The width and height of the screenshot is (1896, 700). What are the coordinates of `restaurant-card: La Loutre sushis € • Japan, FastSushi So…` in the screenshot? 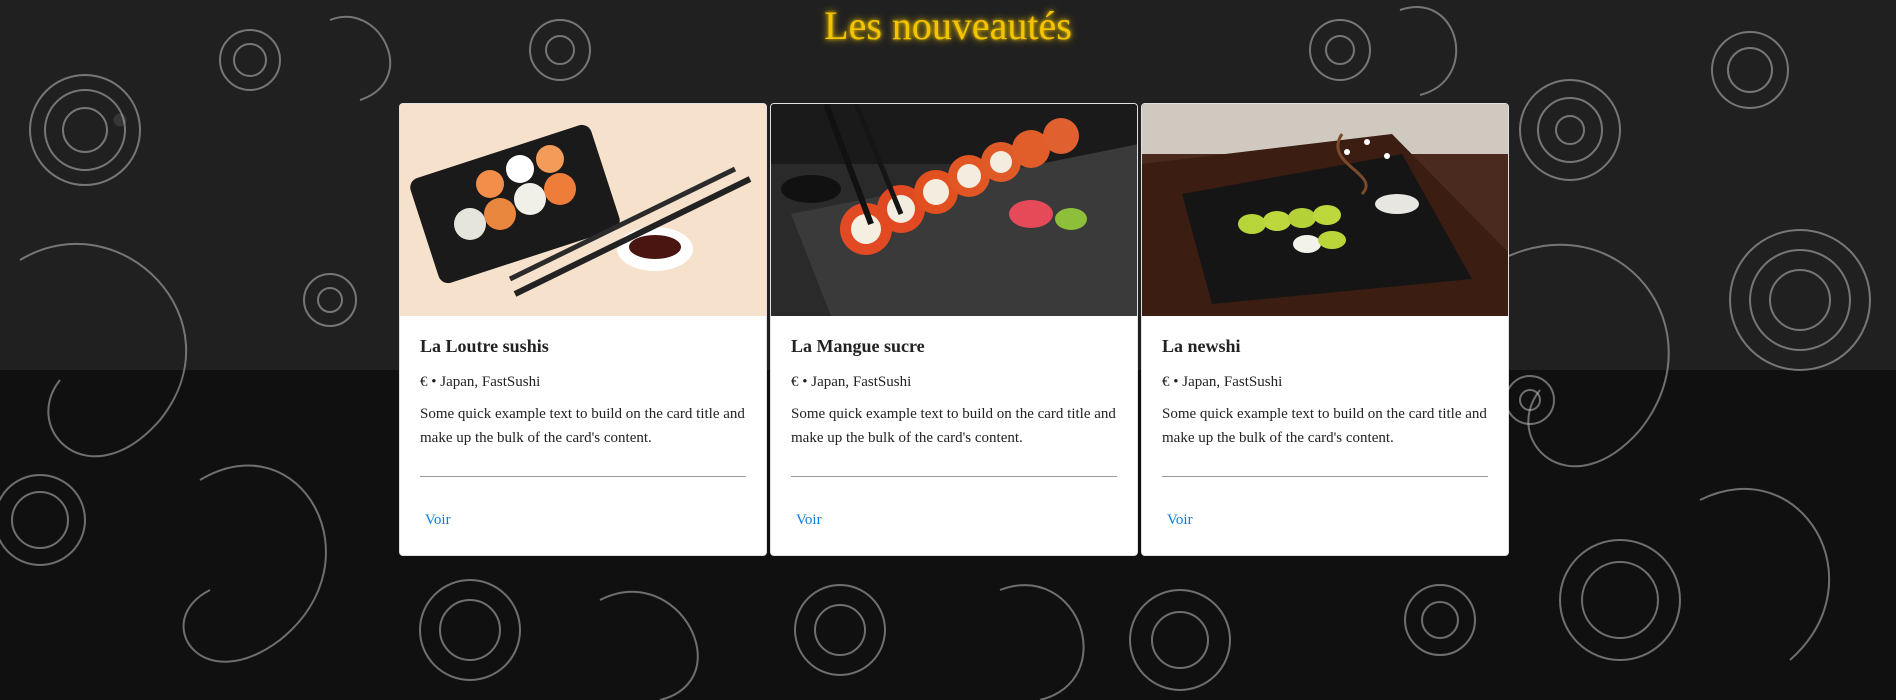 It's located at (583, 329).